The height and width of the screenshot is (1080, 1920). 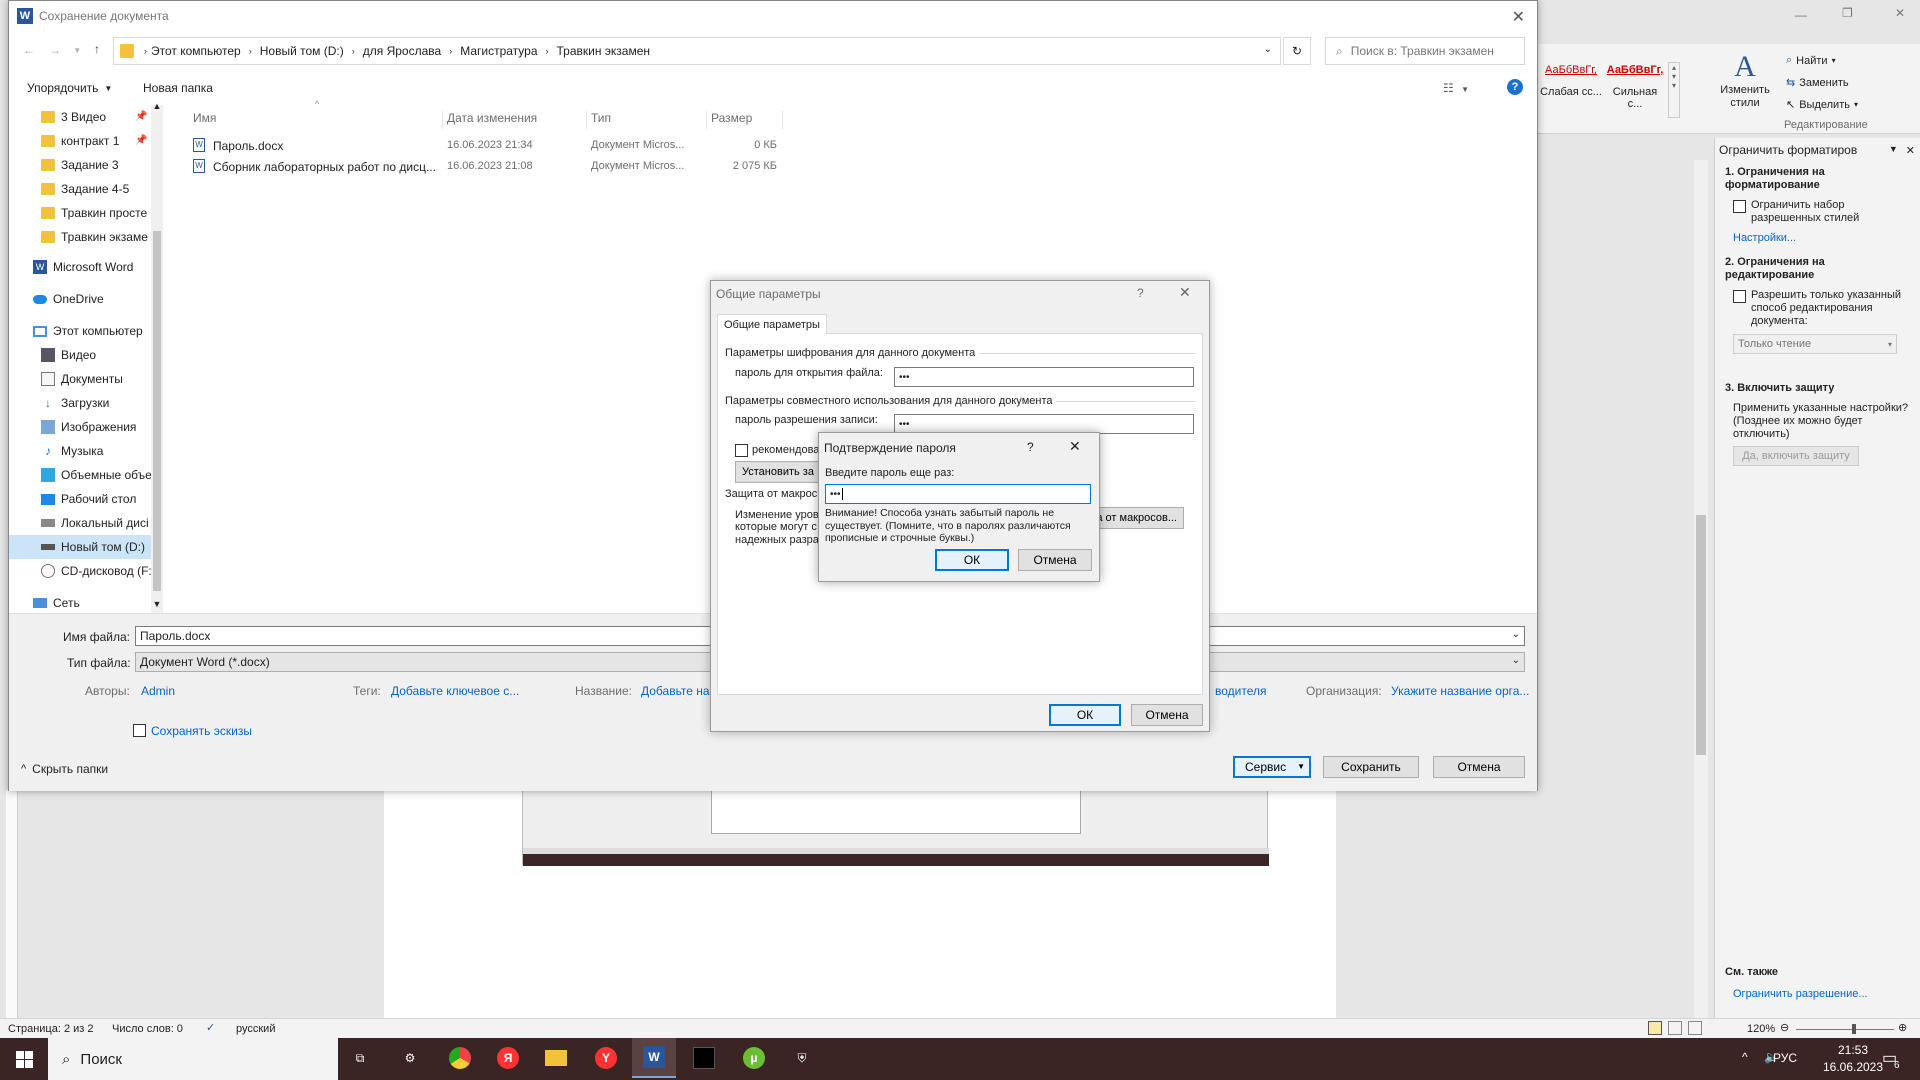 I want to click on manager-value: водителя, so click(x=1241, y=691).